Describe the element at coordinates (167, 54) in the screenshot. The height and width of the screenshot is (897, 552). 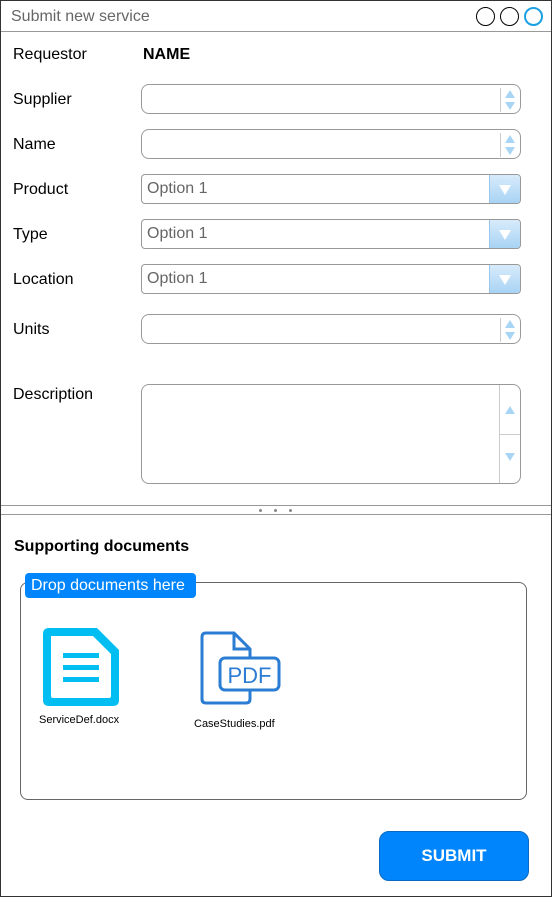
I see `requestor-value: NAME` at that location.